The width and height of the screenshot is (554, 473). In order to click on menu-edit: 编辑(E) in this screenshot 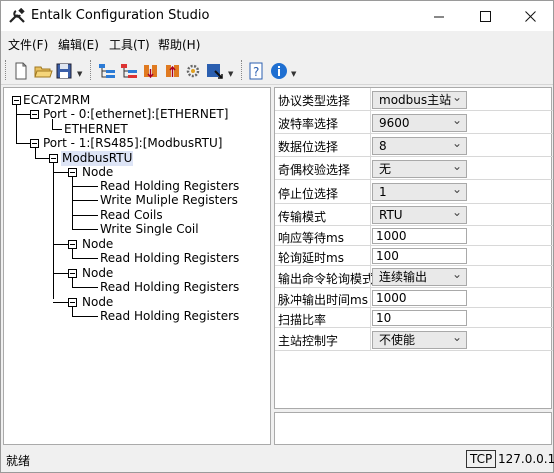, I will do `click(78, 44)`.